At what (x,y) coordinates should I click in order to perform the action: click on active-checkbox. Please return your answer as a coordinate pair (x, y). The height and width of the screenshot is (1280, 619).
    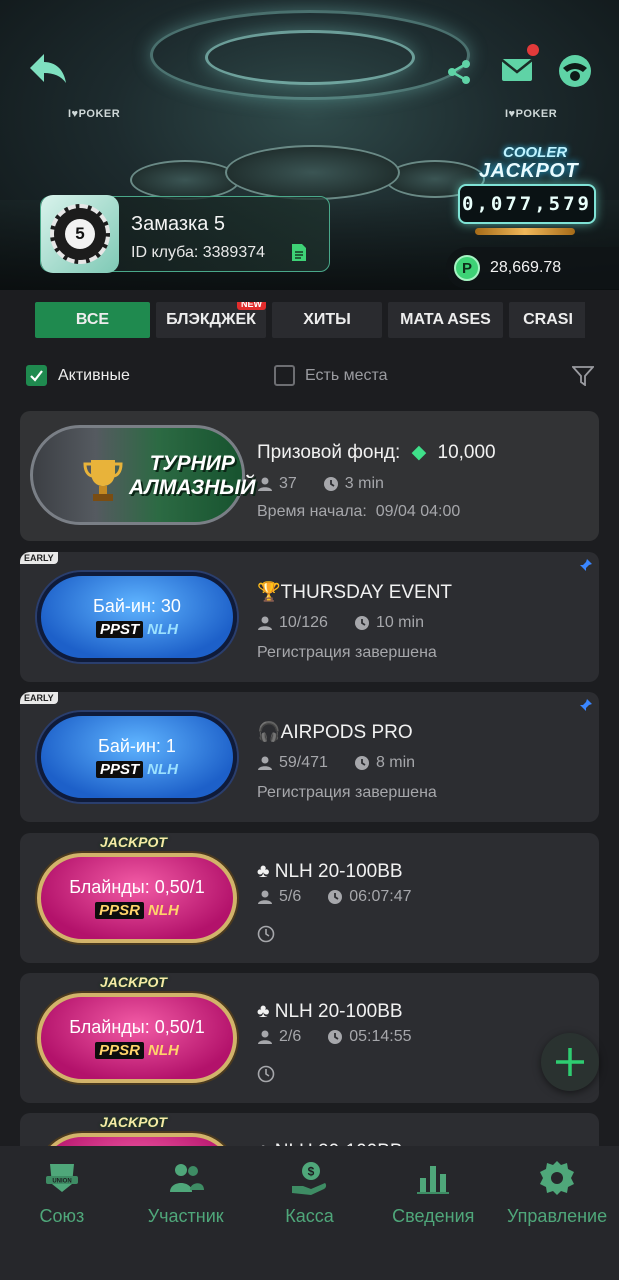
    Looking at the image, I should click on (36, 375).